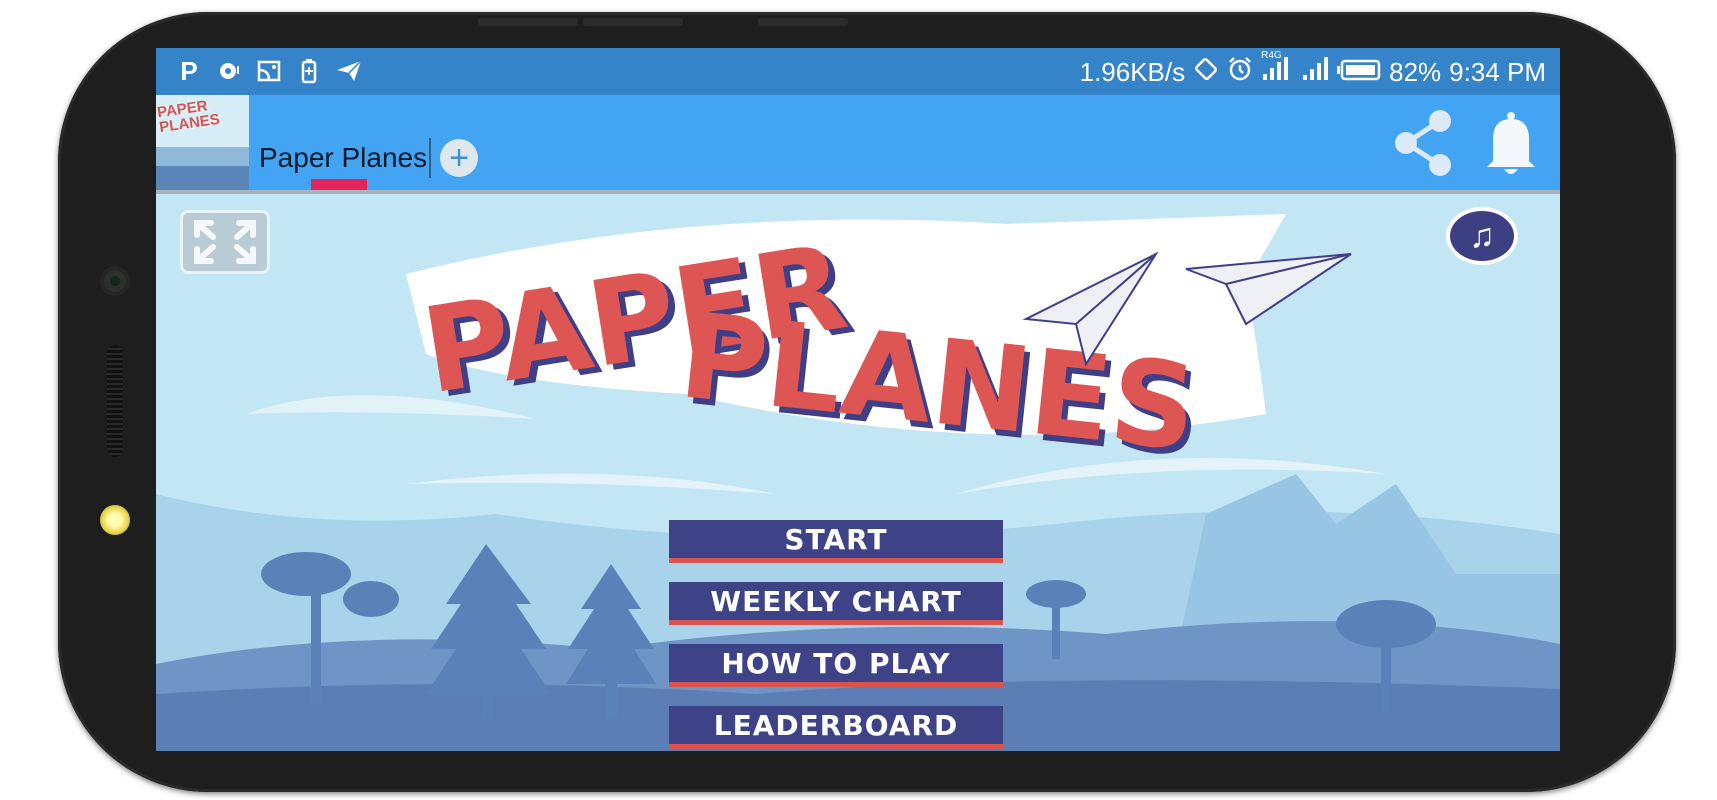 Image resolution: width=1717 pixels, height=800 pixels. Describe the element at coordinates (836, 727) in the screenshot. I see `leaderboard-button: LEADERBOARD` at that location.